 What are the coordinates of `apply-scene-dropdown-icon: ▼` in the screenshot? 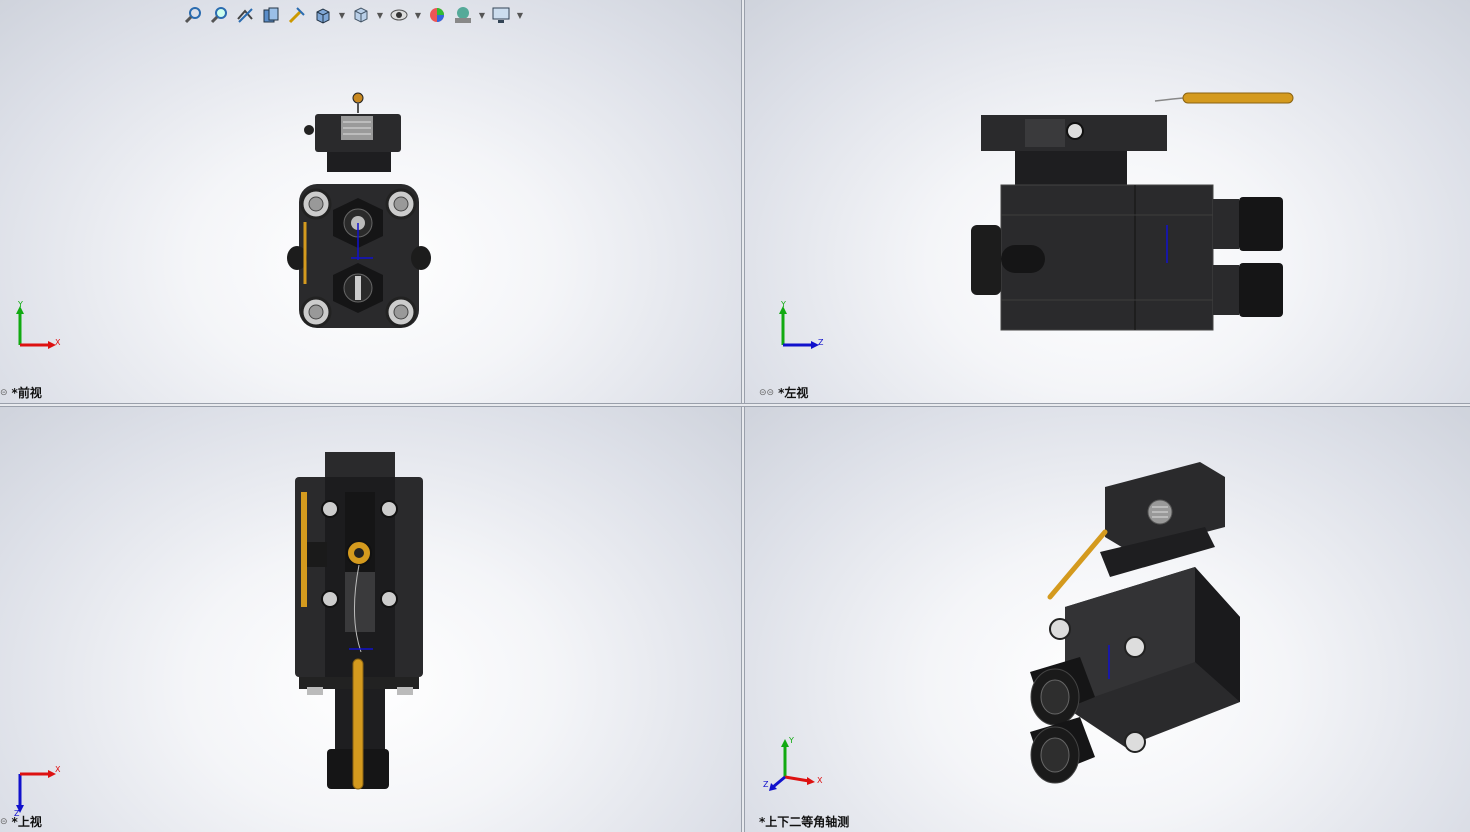 It's located at (482, 15).